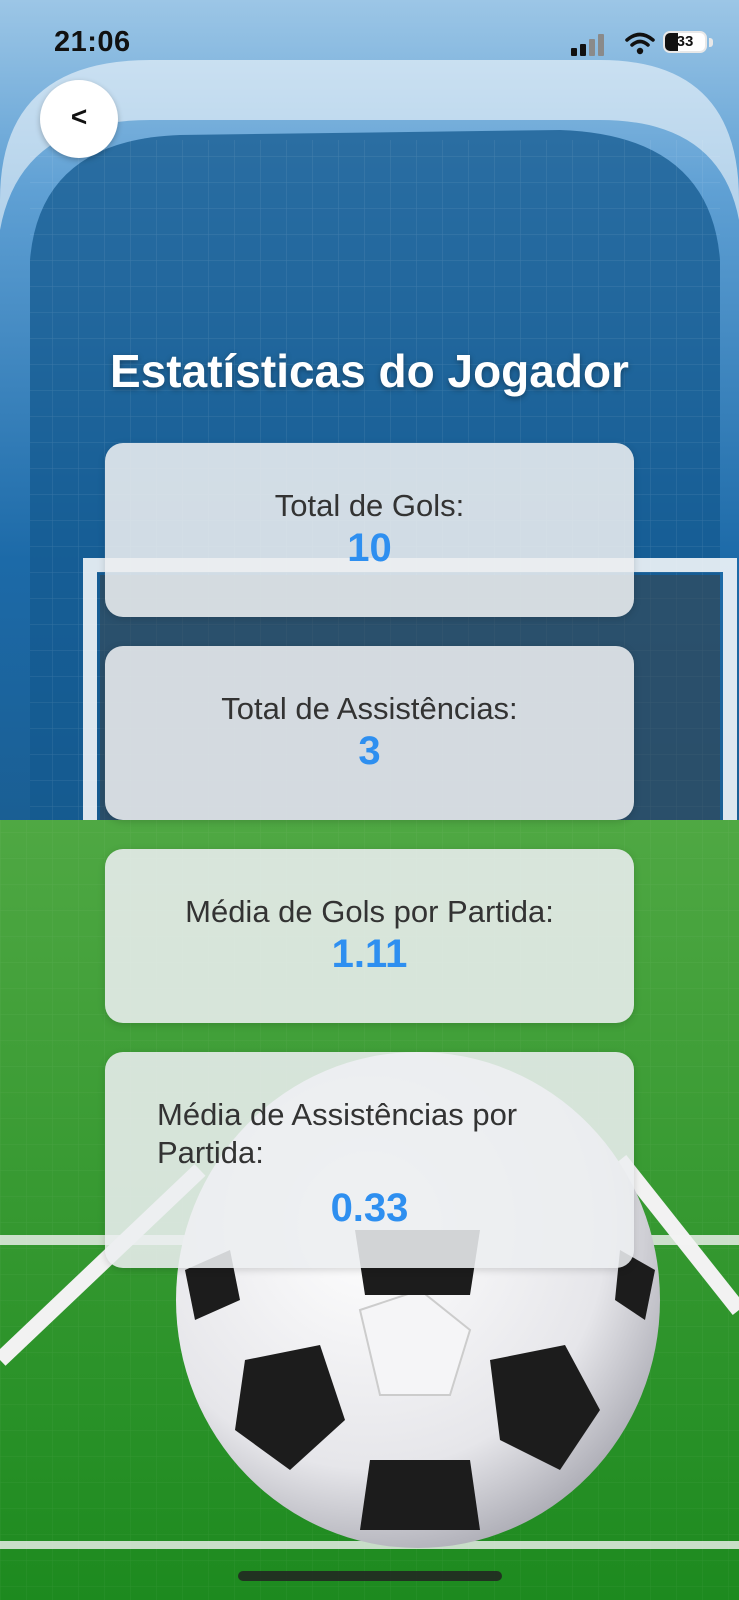  What do you see at coordinates (640, 43) in the screenshot?
I see `wifi-icon` at bounding box center [640, 43].